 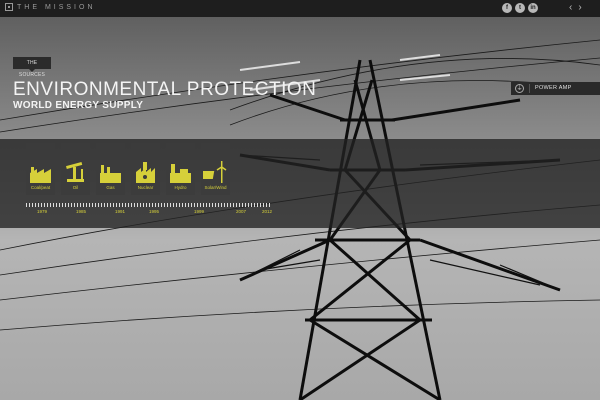 I want to click on year-label: 2012, so click(x=267, y=211).